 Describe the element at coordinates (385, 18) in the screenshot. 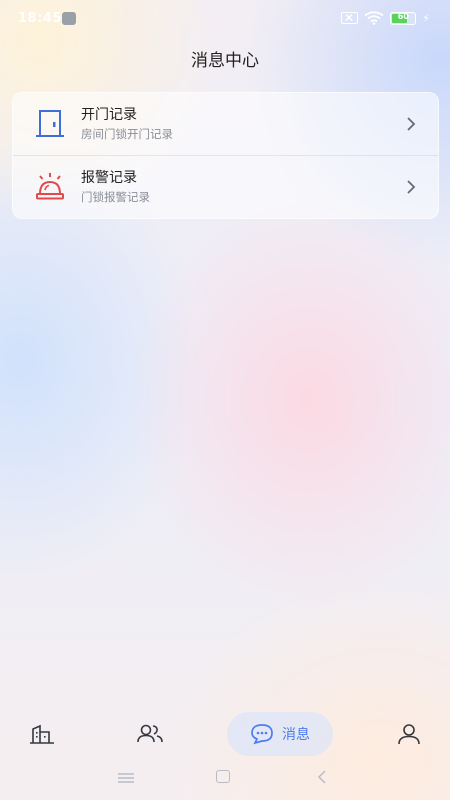

I see `status-icons: 60 ⚡` at that location.